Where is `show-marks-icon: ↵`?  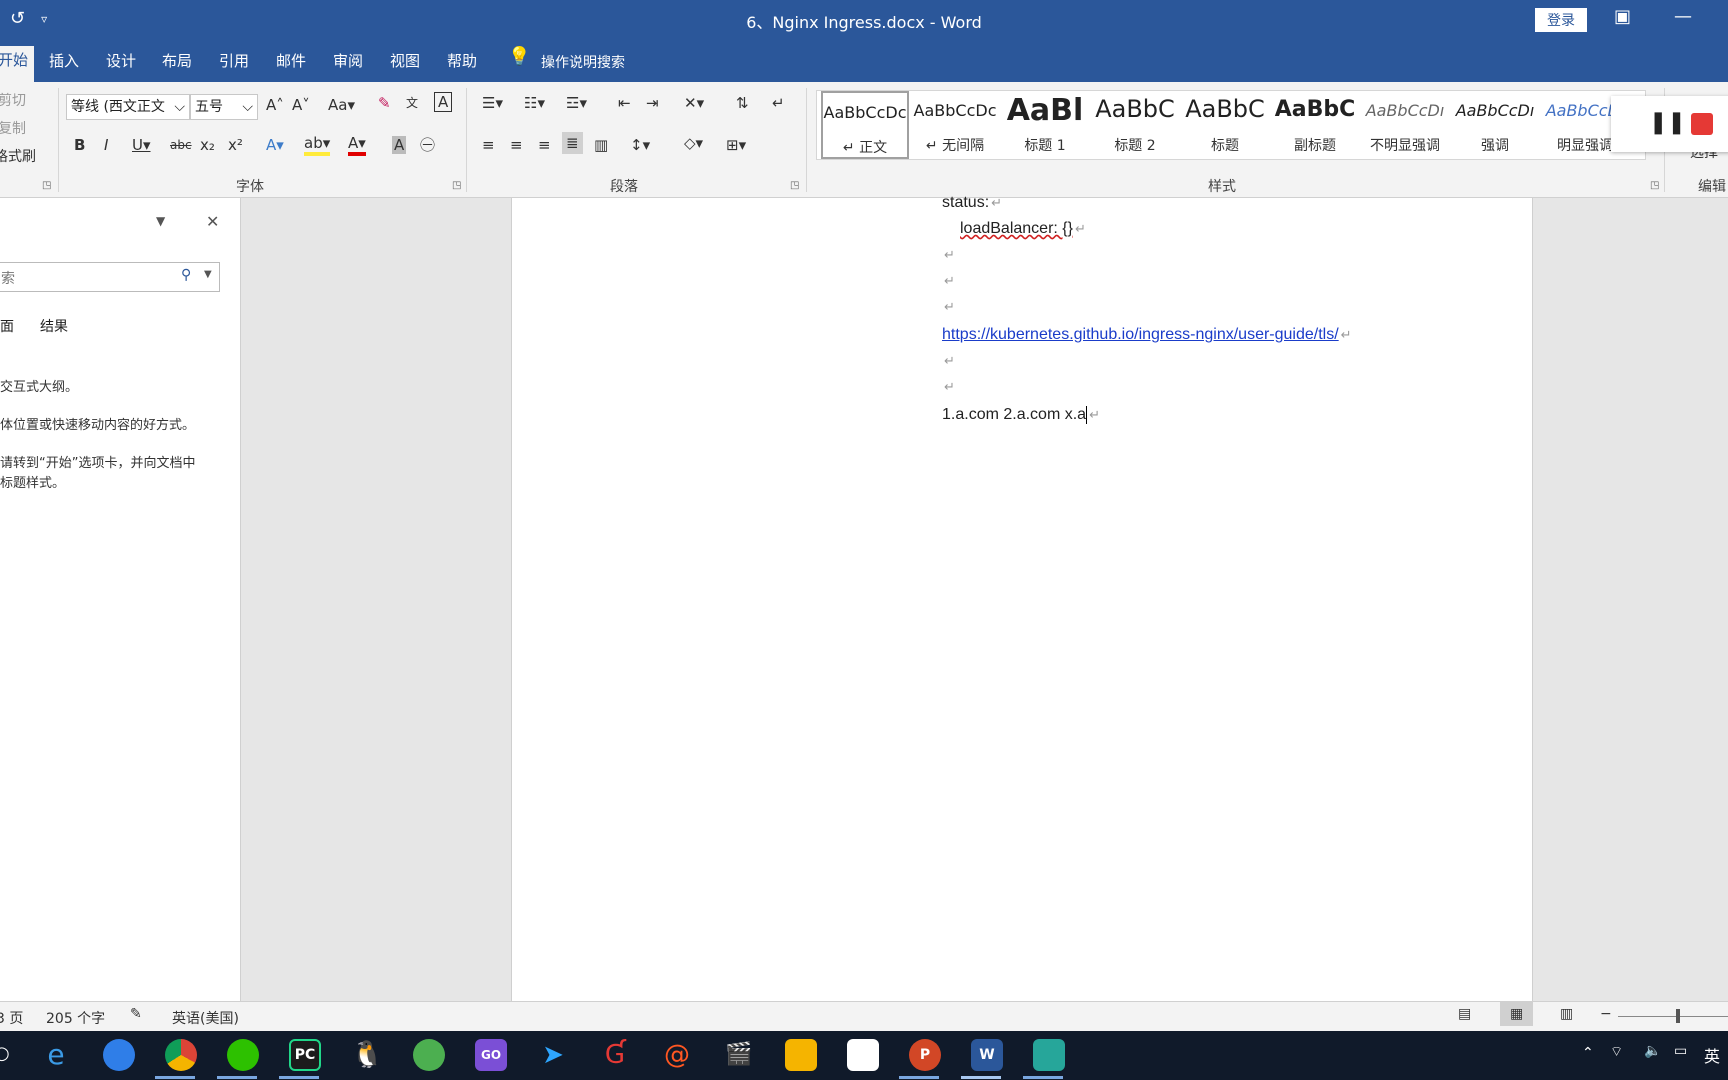
show-marks-icon: ↵ is located at coordinates (778, 103).